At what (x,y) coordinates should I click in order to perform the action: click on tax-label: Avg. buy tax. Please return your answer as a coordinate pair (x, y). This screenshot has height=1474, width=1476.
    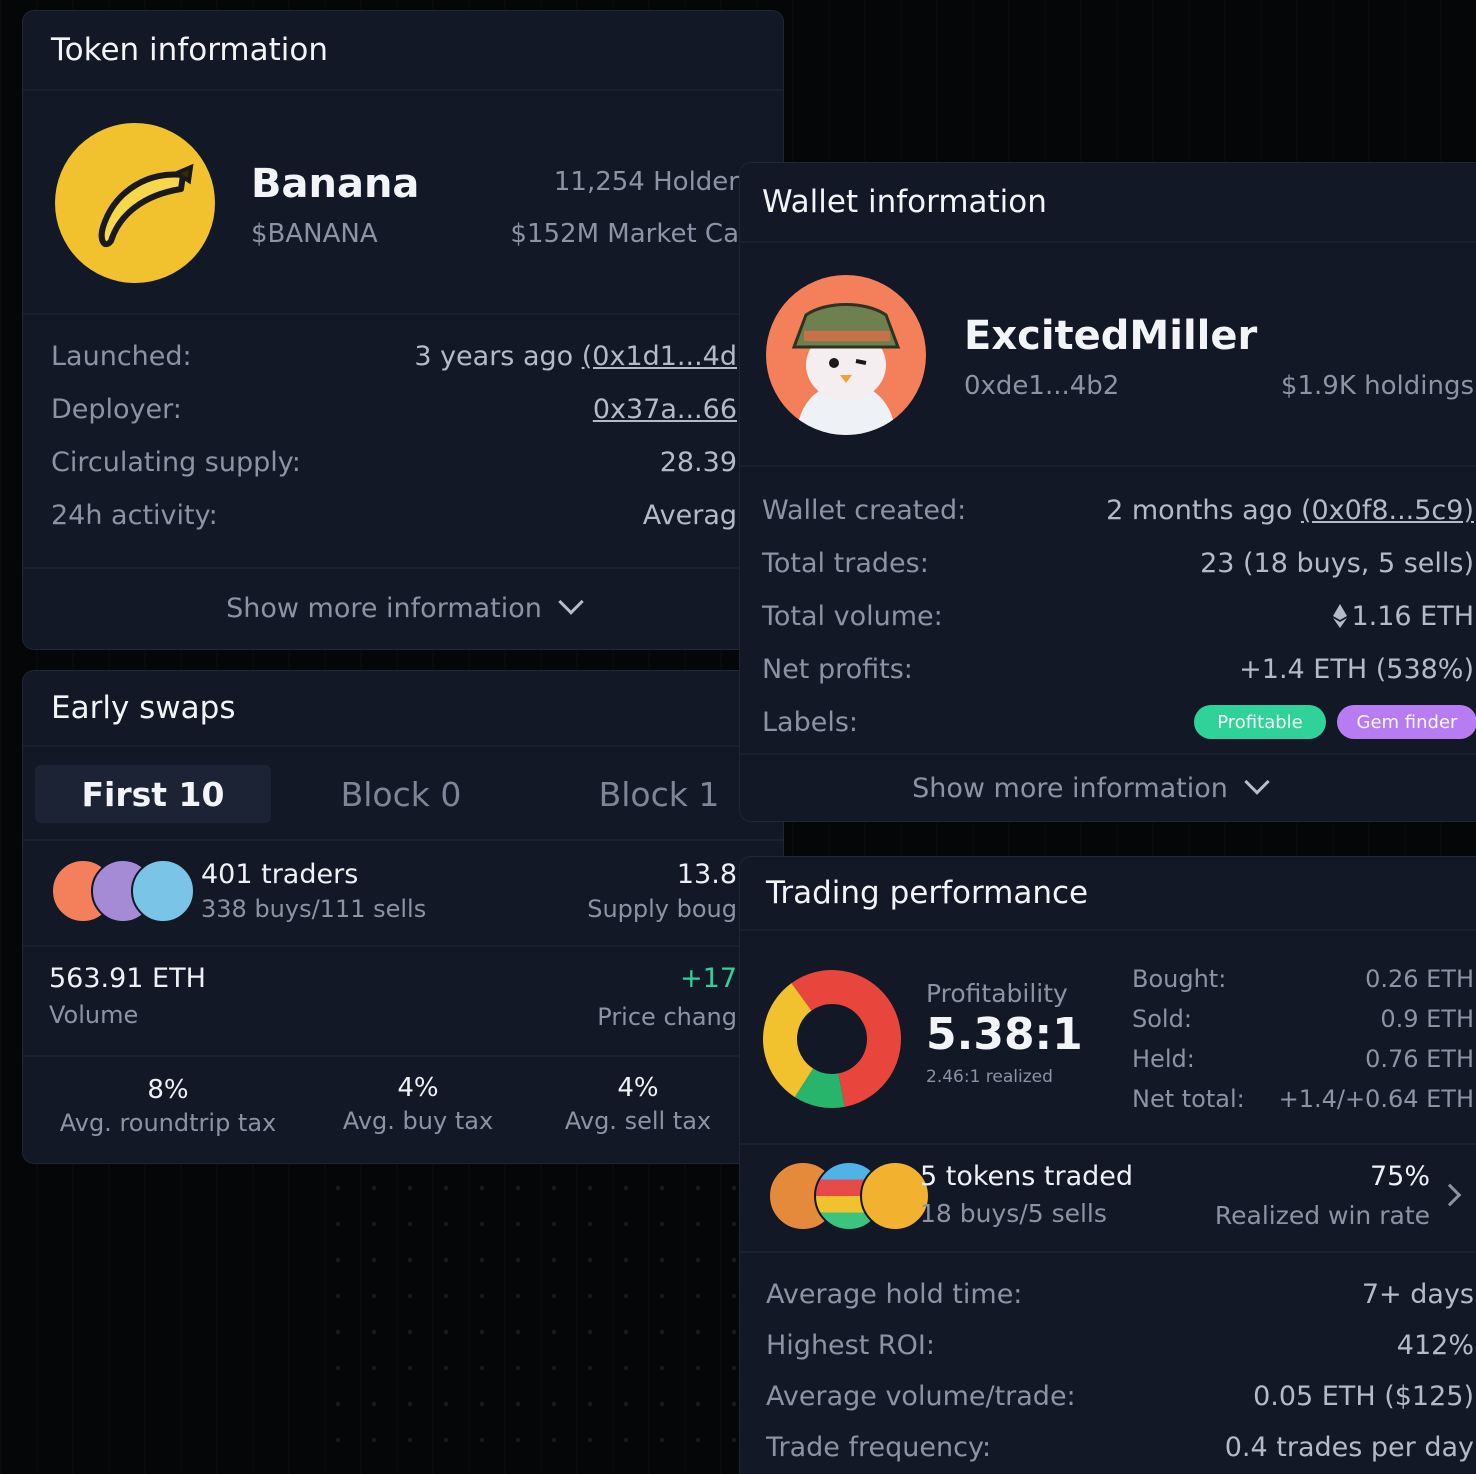
    Looking at the image, I should click on (418, 1121).